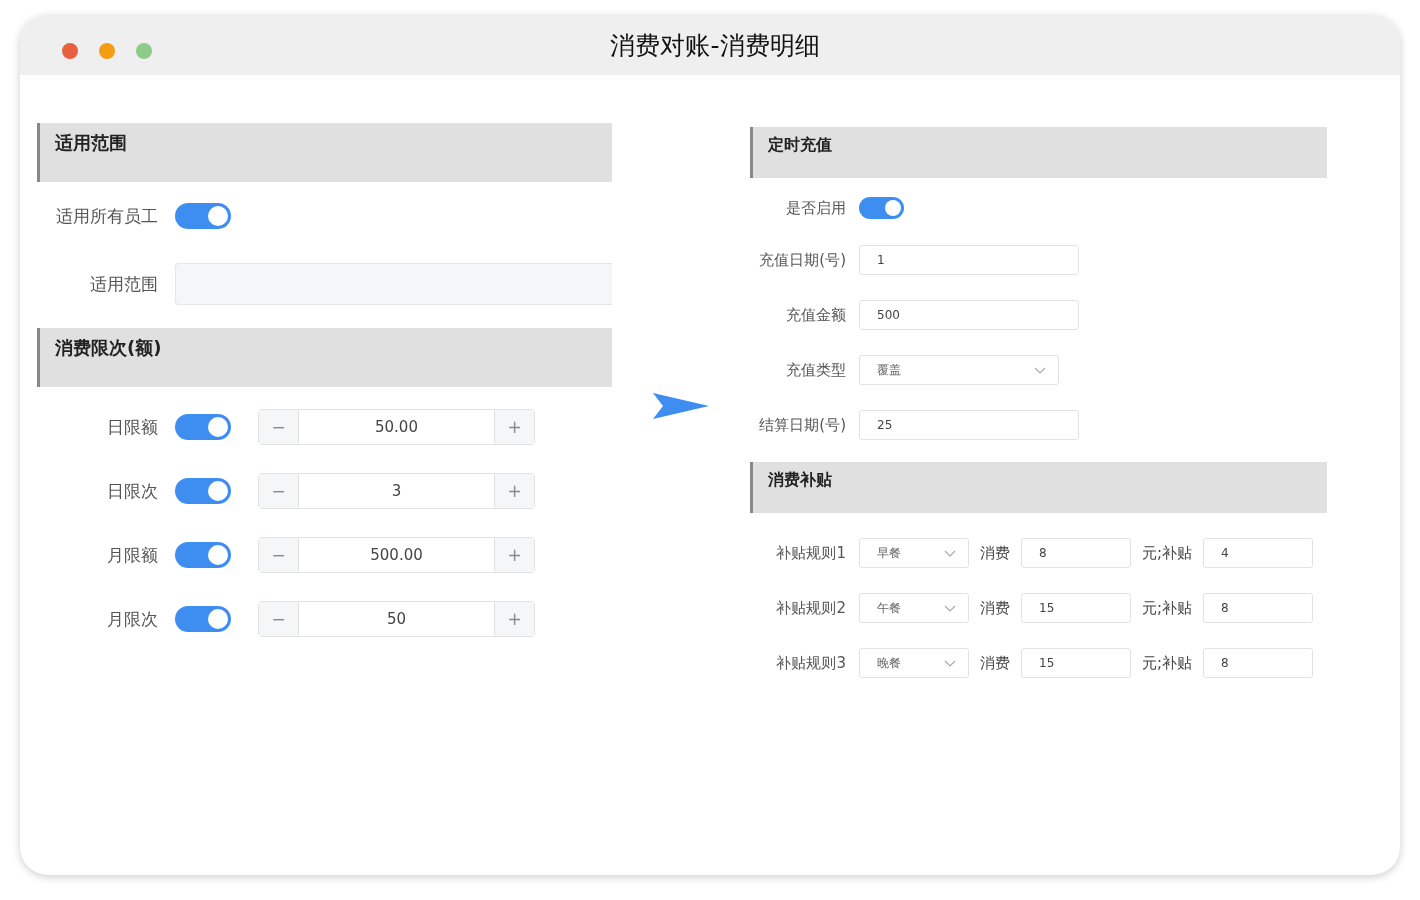  What do you see at coordinates (815, 370) in the screenshot?
I see `field-label: 充值类型` at bounding box center [815, 370].